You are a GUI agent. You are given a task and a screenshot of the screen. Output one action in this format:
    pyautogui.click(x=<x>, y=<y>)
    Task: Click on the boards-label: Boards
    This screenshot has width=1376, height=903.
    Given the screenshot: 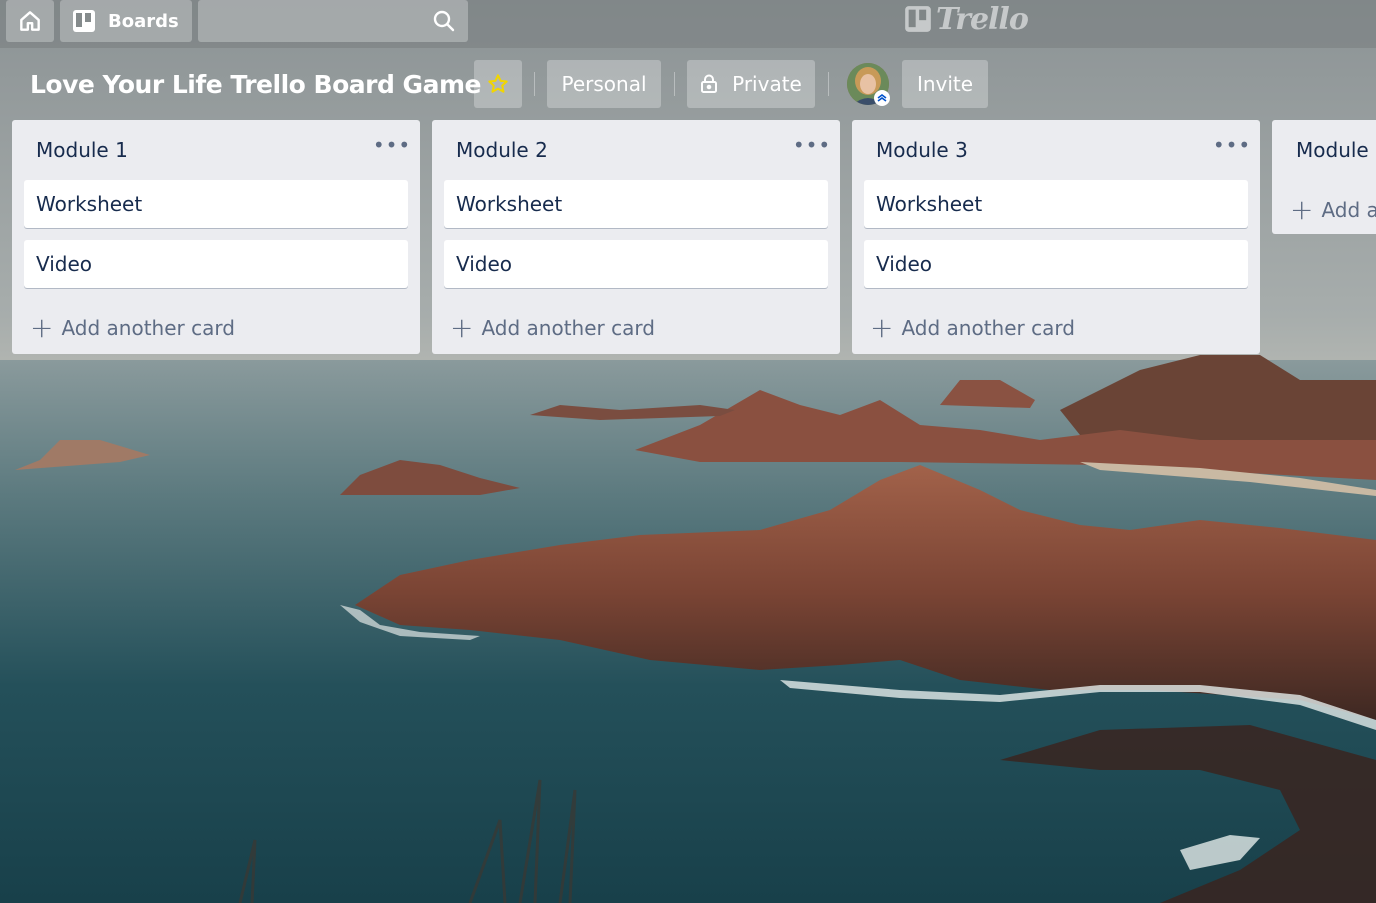 What is the action you would take?
    pyautogui.click(x=143, y=21)
    